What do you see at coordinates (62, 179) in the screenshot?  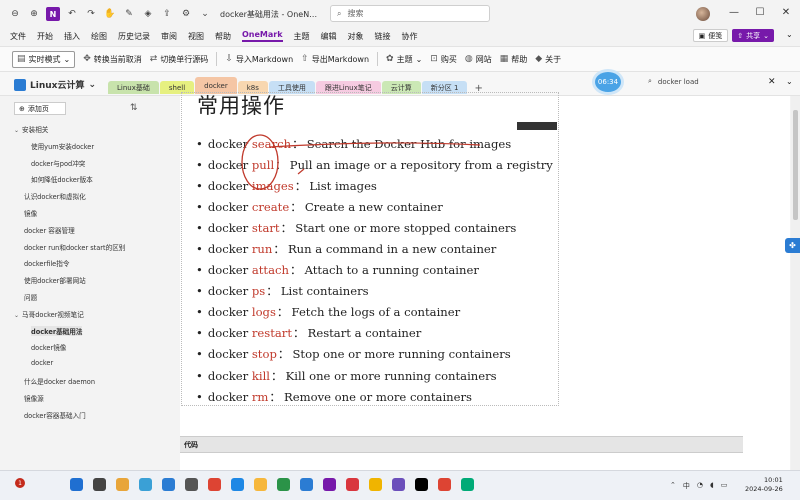 I see `page-list-item: 如何降低docker版本` at bounding box center [62, 179].